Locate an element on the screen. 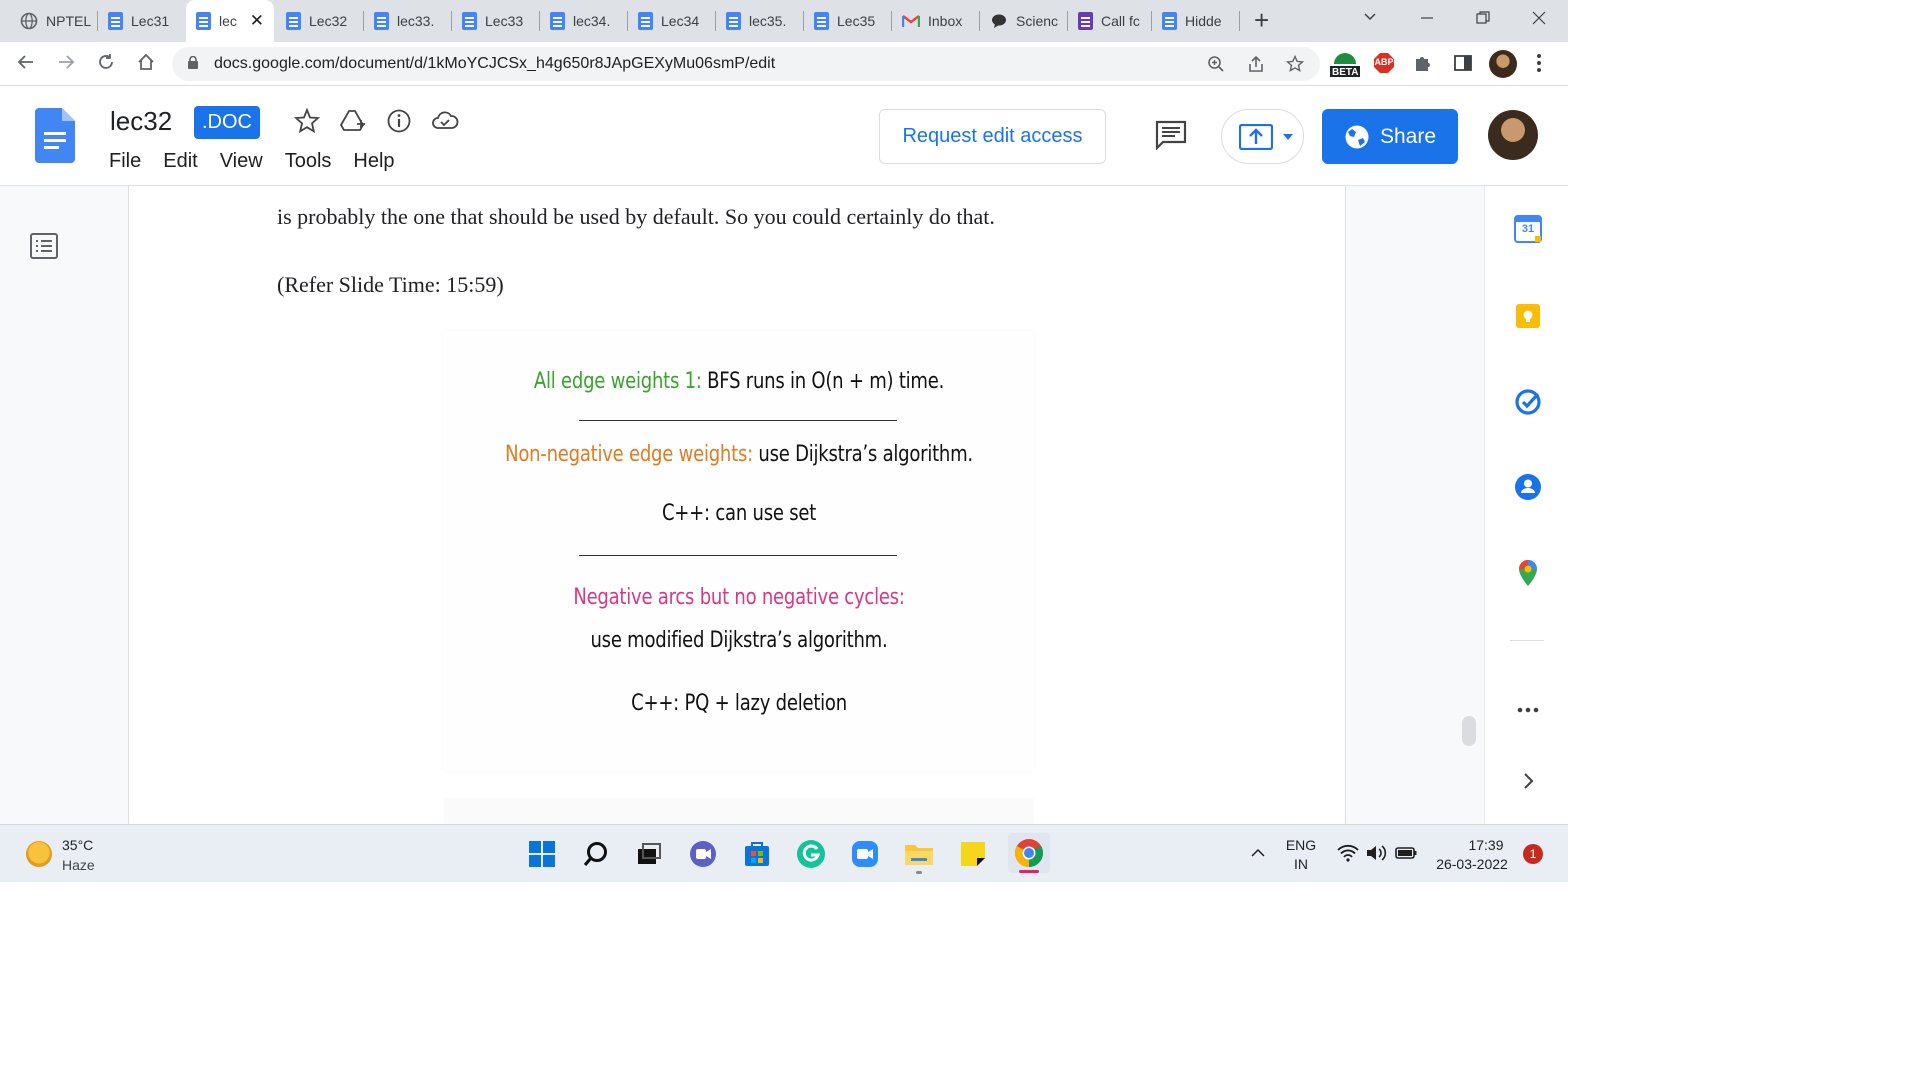  browser-menu-icon is located at coordinates (1539, 65).